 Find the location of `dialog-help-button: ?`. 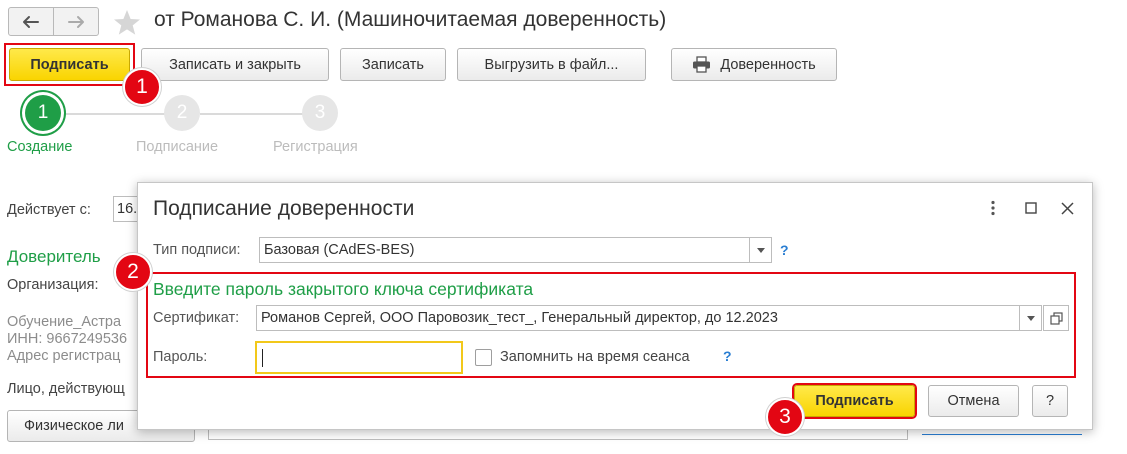

dialog-help-button: ? is located at coordinates (1050, 401).